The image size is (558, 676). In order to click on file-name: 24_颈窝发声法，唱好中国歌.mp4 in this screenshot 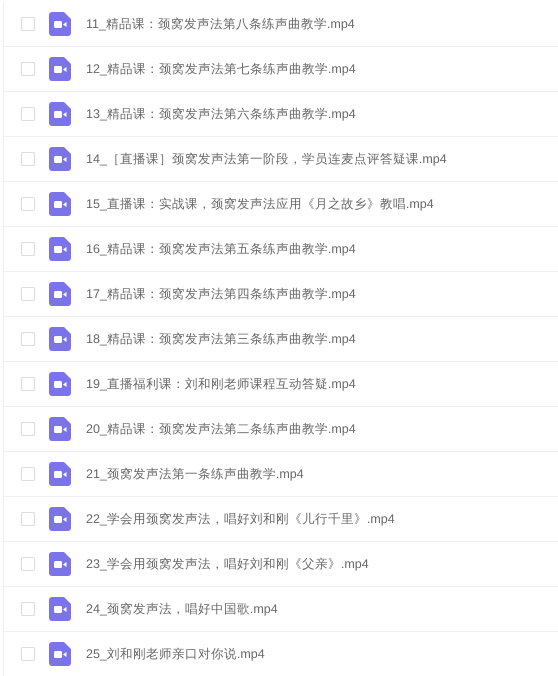, I will do `click(182, 609)`.